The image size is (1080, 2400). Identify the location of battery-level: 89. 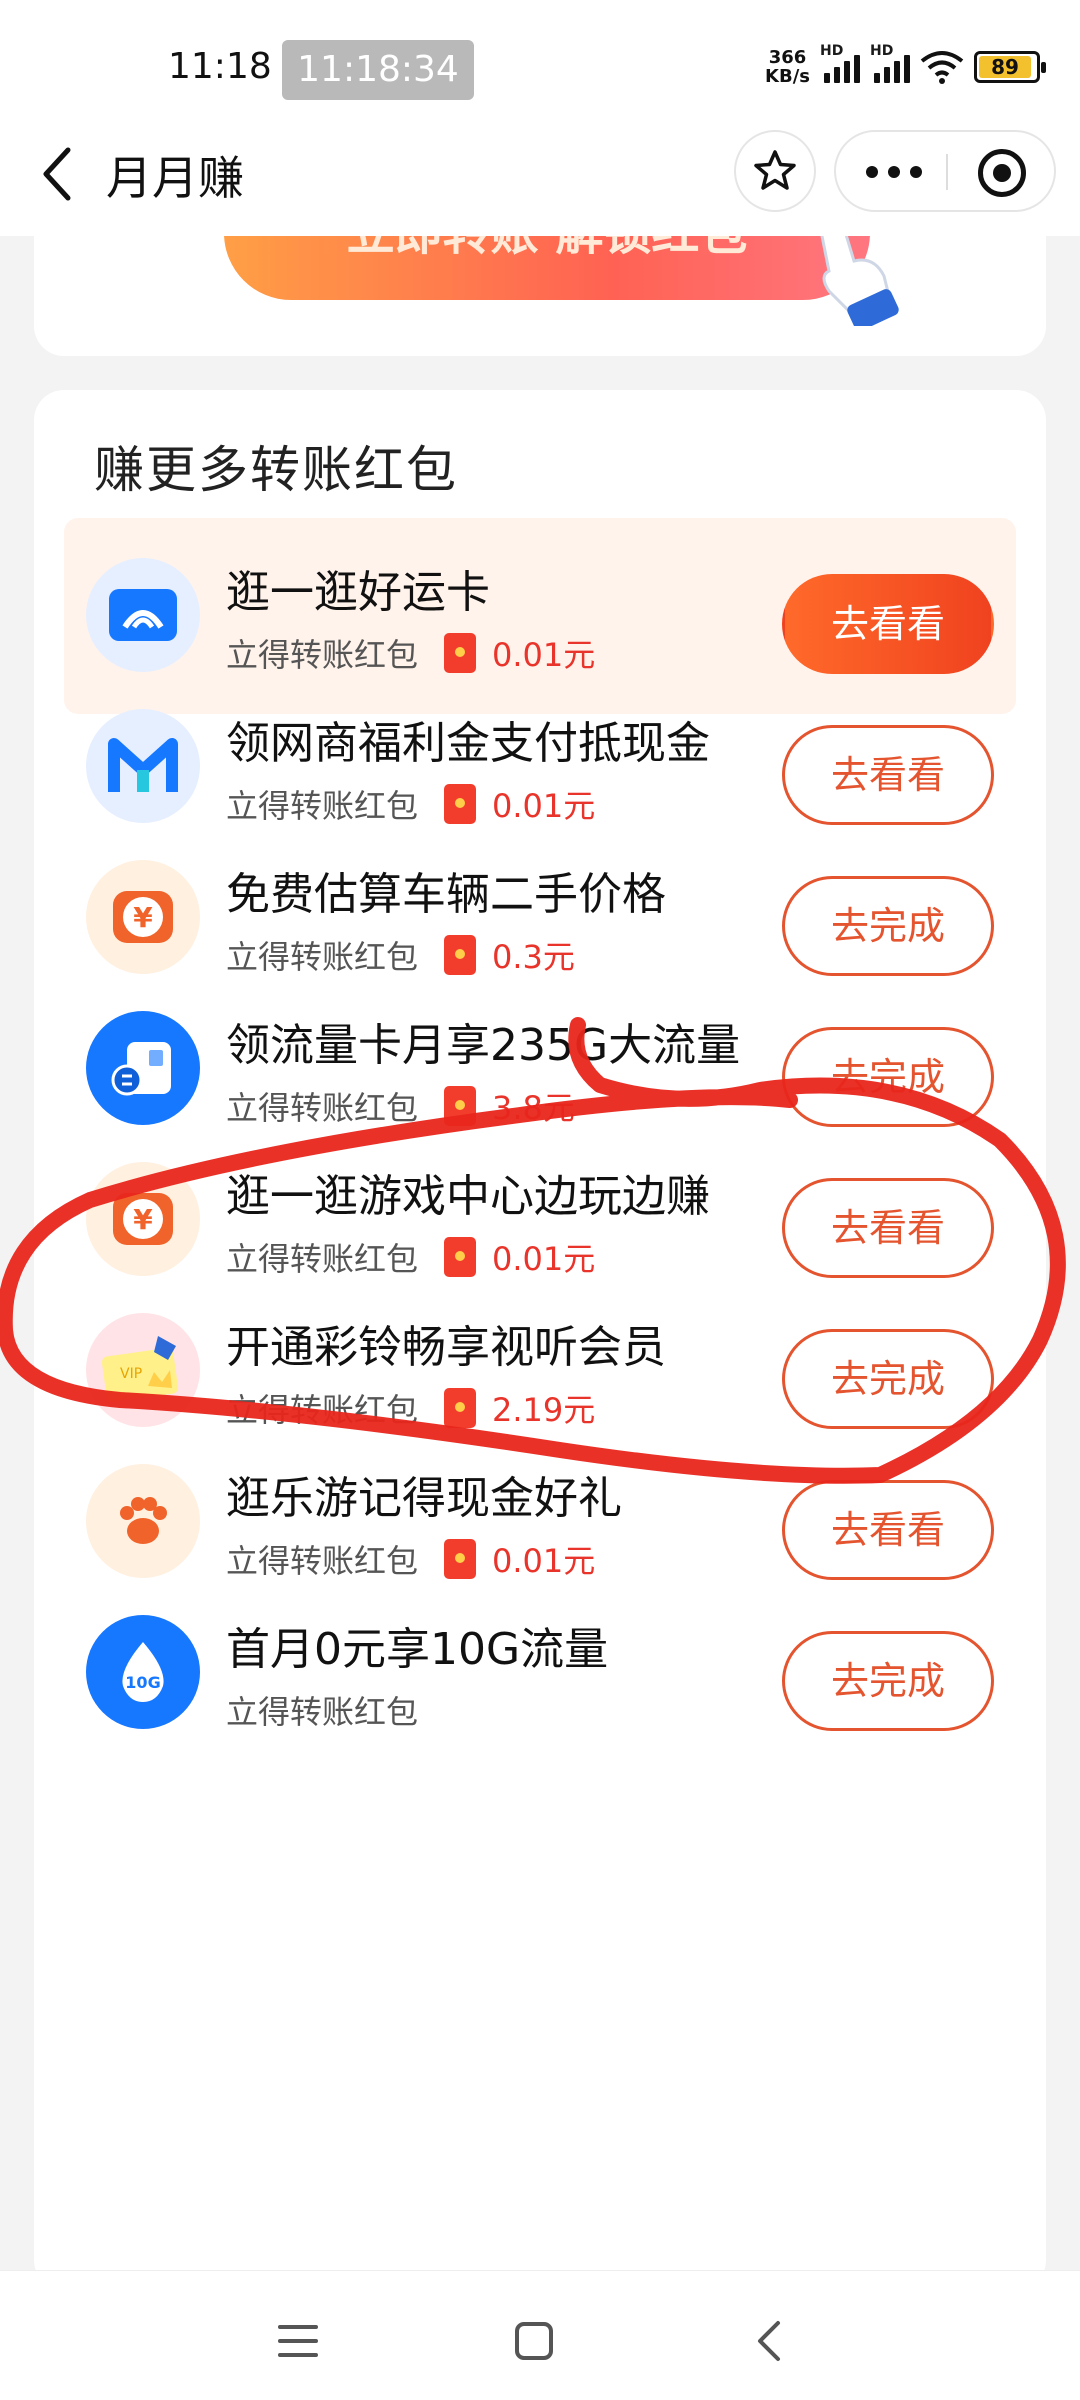
(1005, 67).